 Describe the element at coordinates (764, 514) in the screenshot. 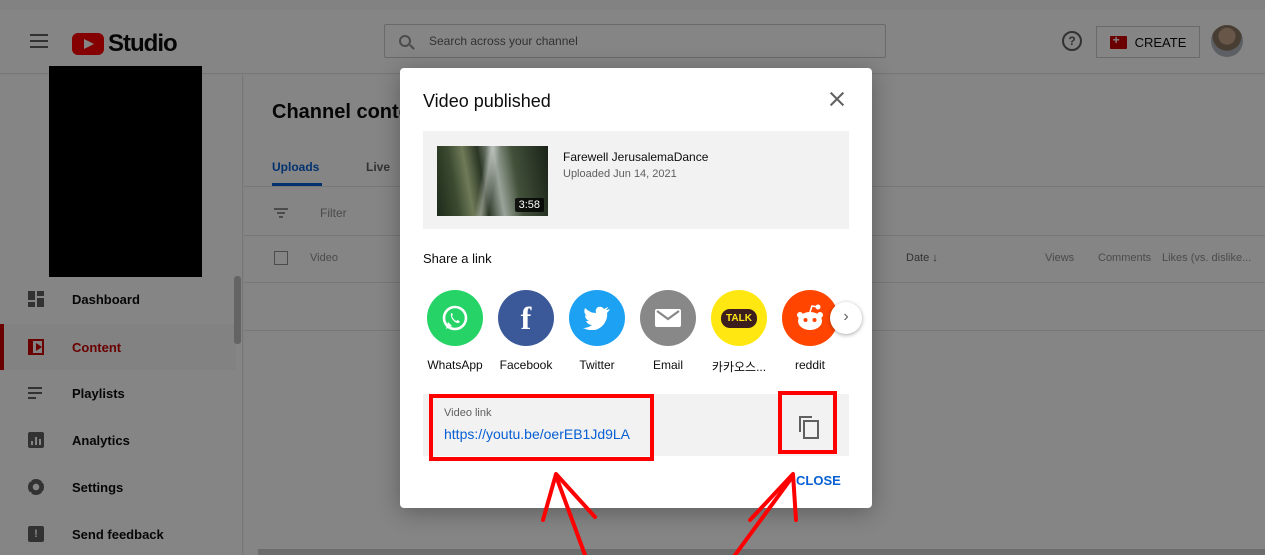

I see `annotation-arrow-shaft-right` at that location.